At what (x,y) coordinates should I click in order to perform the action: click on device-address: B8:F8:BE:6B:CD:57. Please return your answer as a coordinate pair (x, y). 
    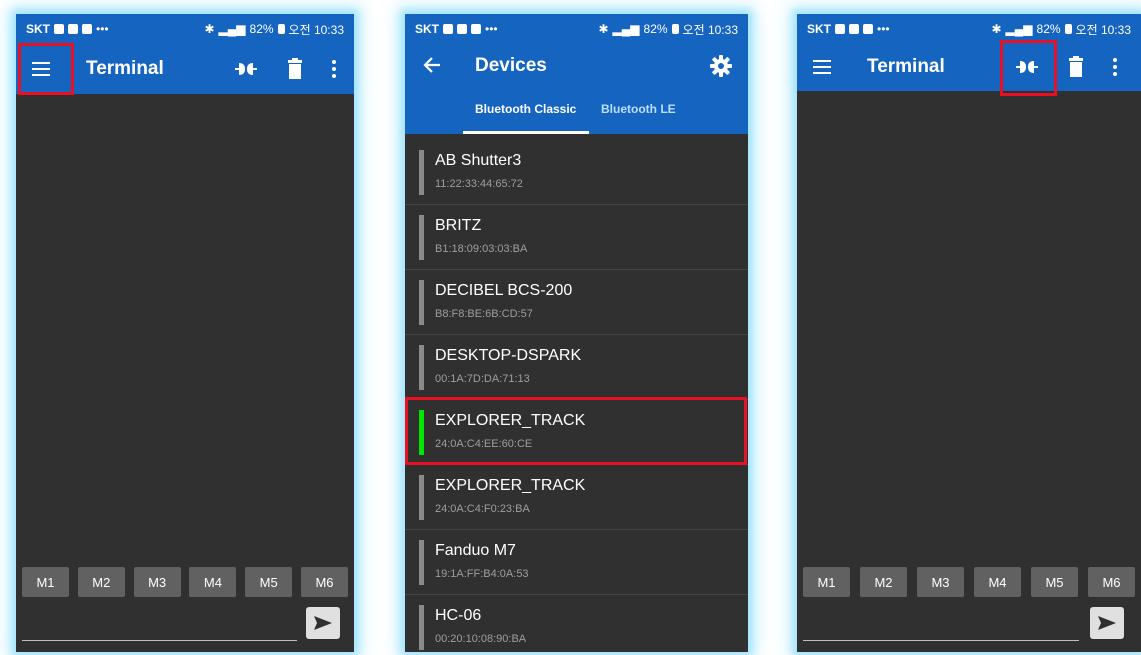
    Looking at the image, I should click on (484, 314).